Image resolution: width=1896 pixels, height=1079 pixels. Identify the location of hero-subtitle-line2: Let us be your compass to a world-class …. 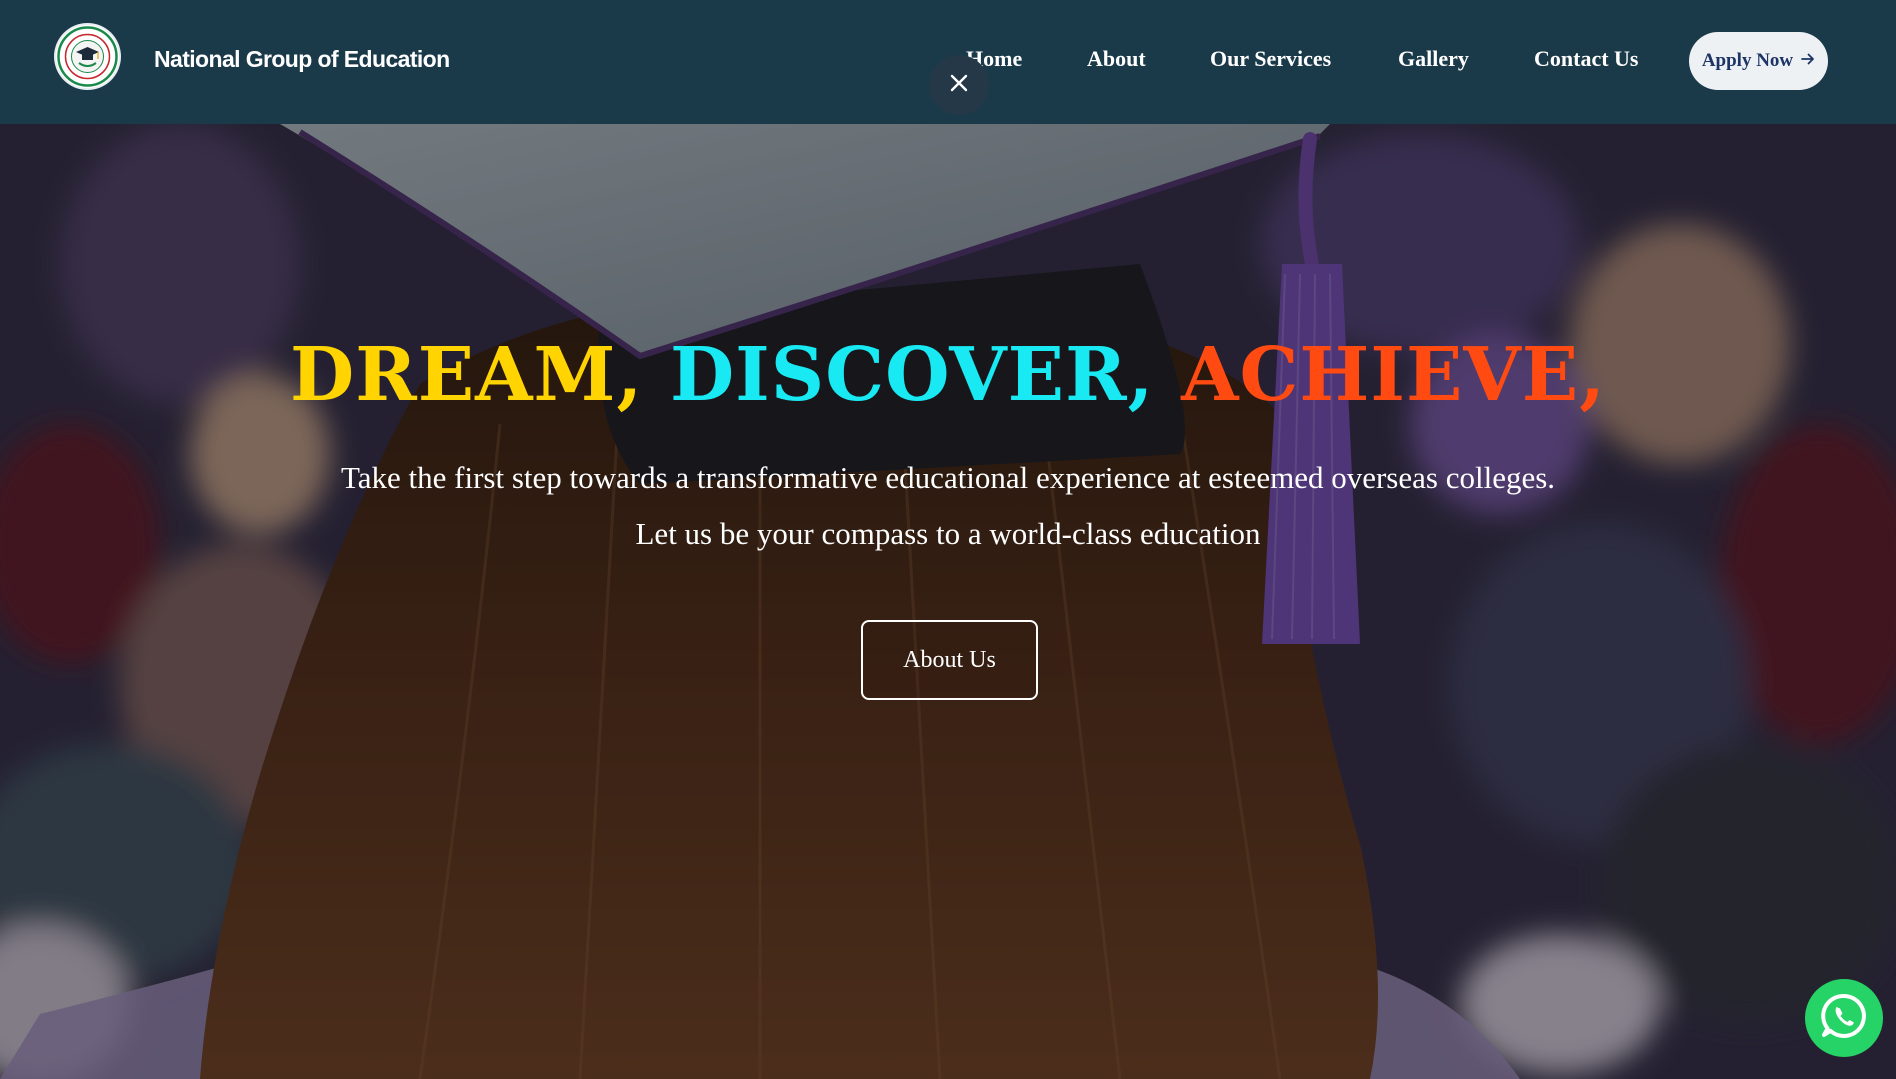
(948, 533).